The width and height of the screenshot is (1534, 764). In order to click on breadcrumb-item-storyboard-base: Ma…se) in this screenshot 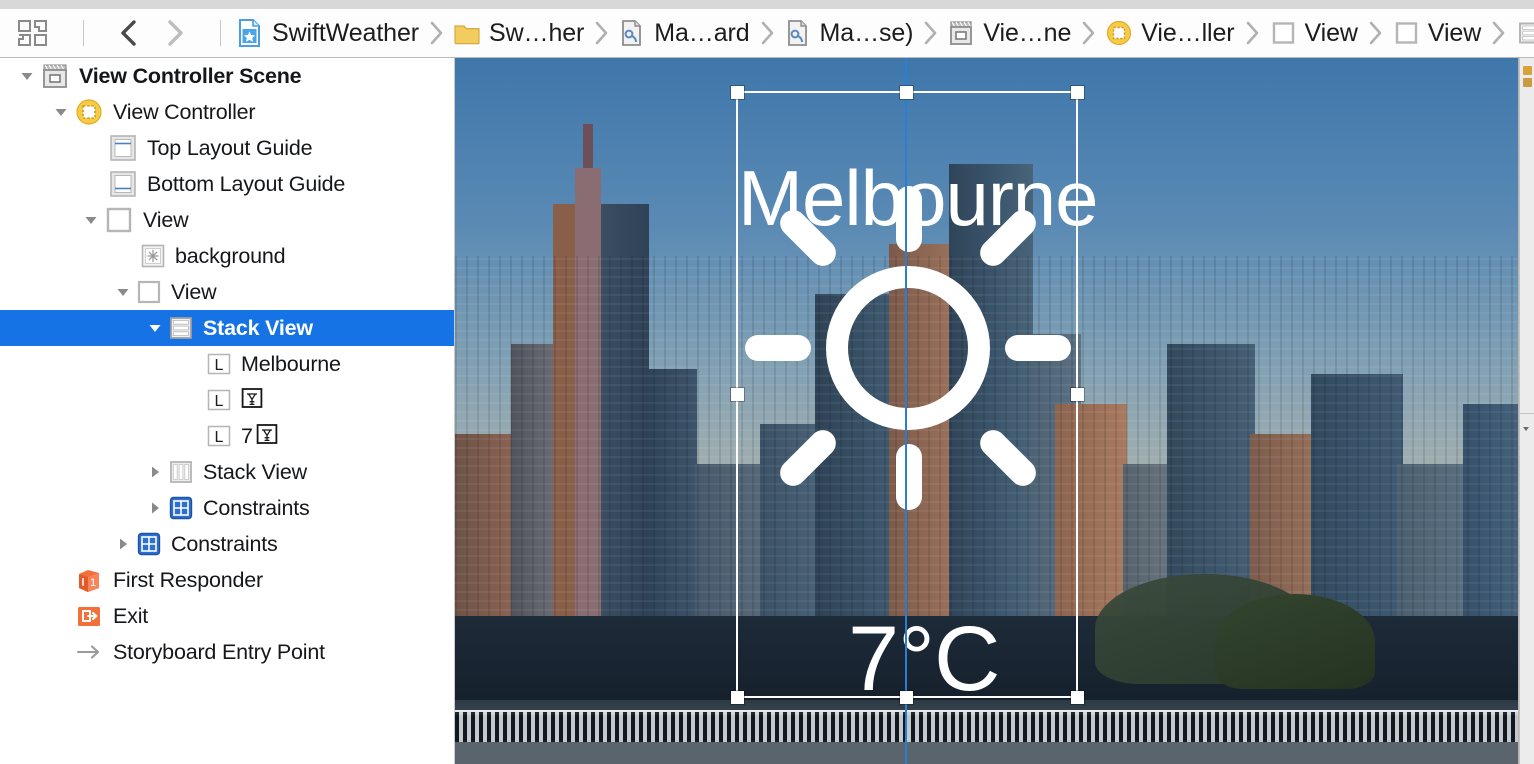, I will do `click(849, 33)`.